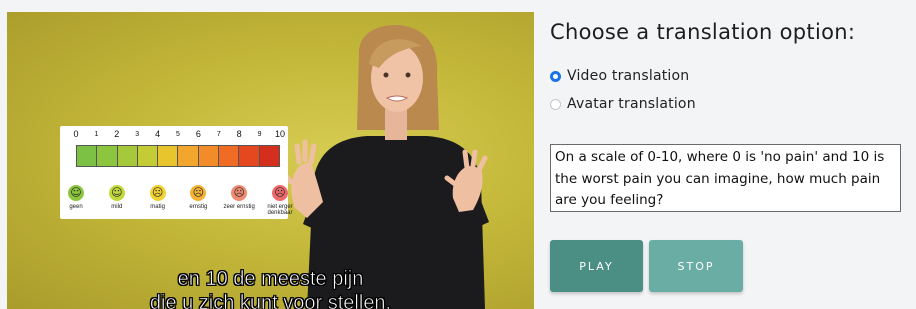  What do you see at coordinates (259, 134) in the screenshot?
I see `pain-scale-tick: 9` at bounding box center [259, 134].